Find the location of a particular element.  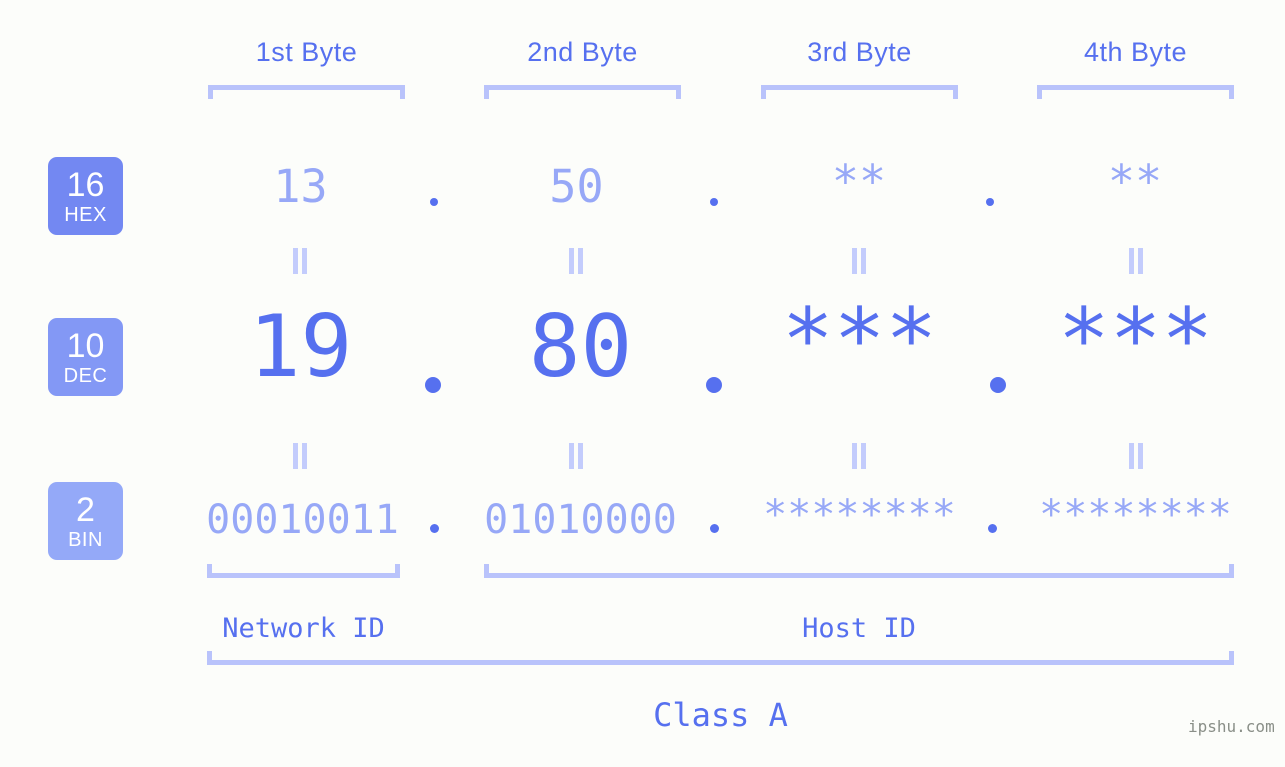

hex-value-byte-2: 50 is located at coordinates (576, 186).